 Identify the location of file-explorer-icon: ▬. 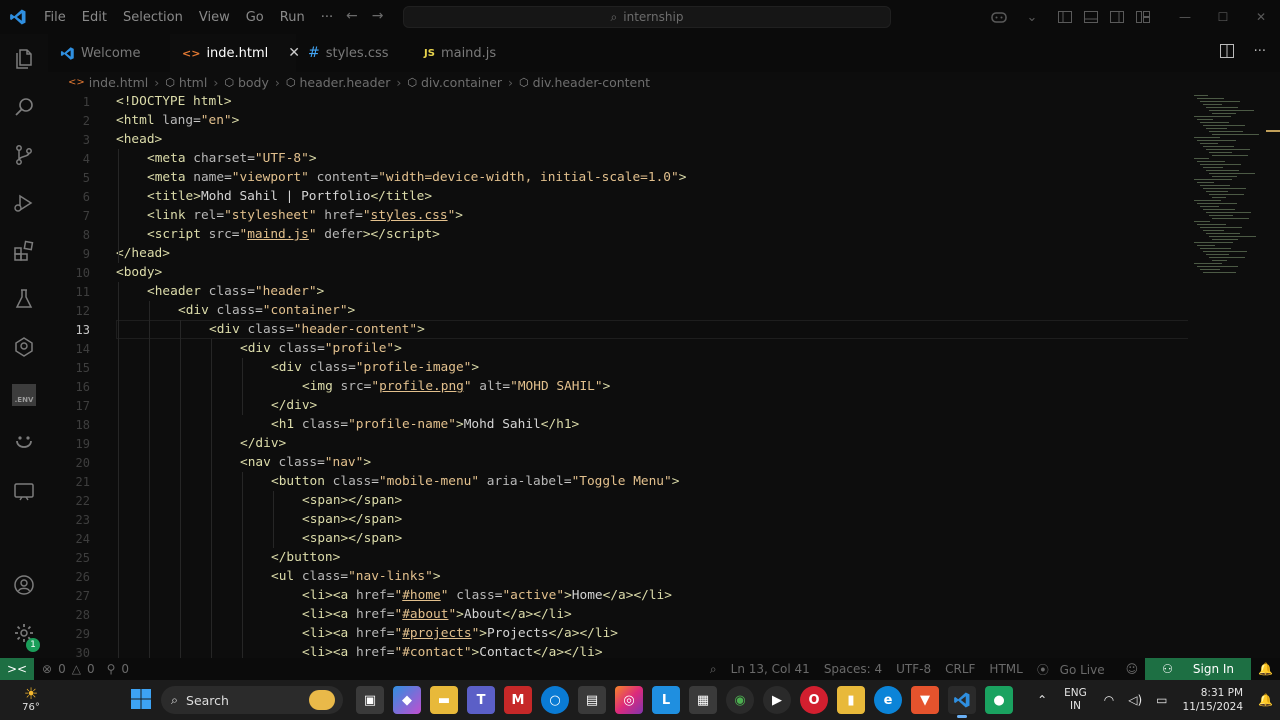
(444, 700).